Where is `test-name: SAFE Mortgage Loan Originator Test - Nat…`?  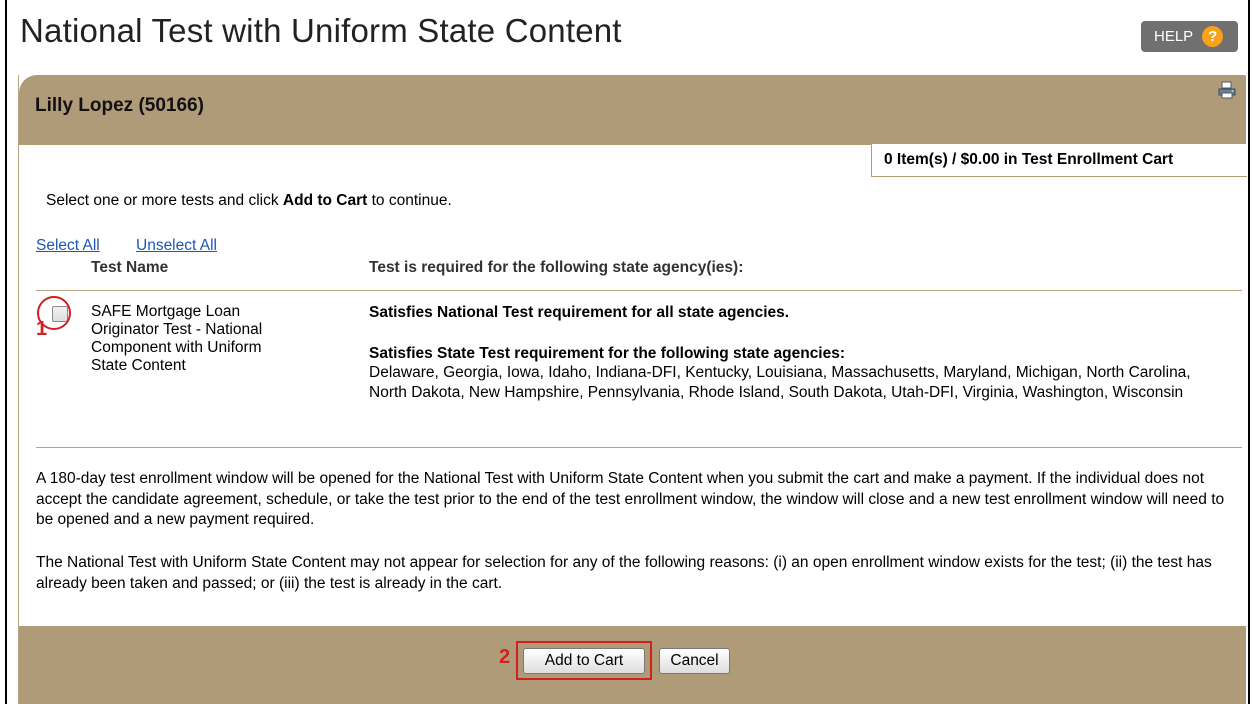 test-name: SAFE Mortgage Loan Originator Test - Nat… is located at coordinates (177, 338).